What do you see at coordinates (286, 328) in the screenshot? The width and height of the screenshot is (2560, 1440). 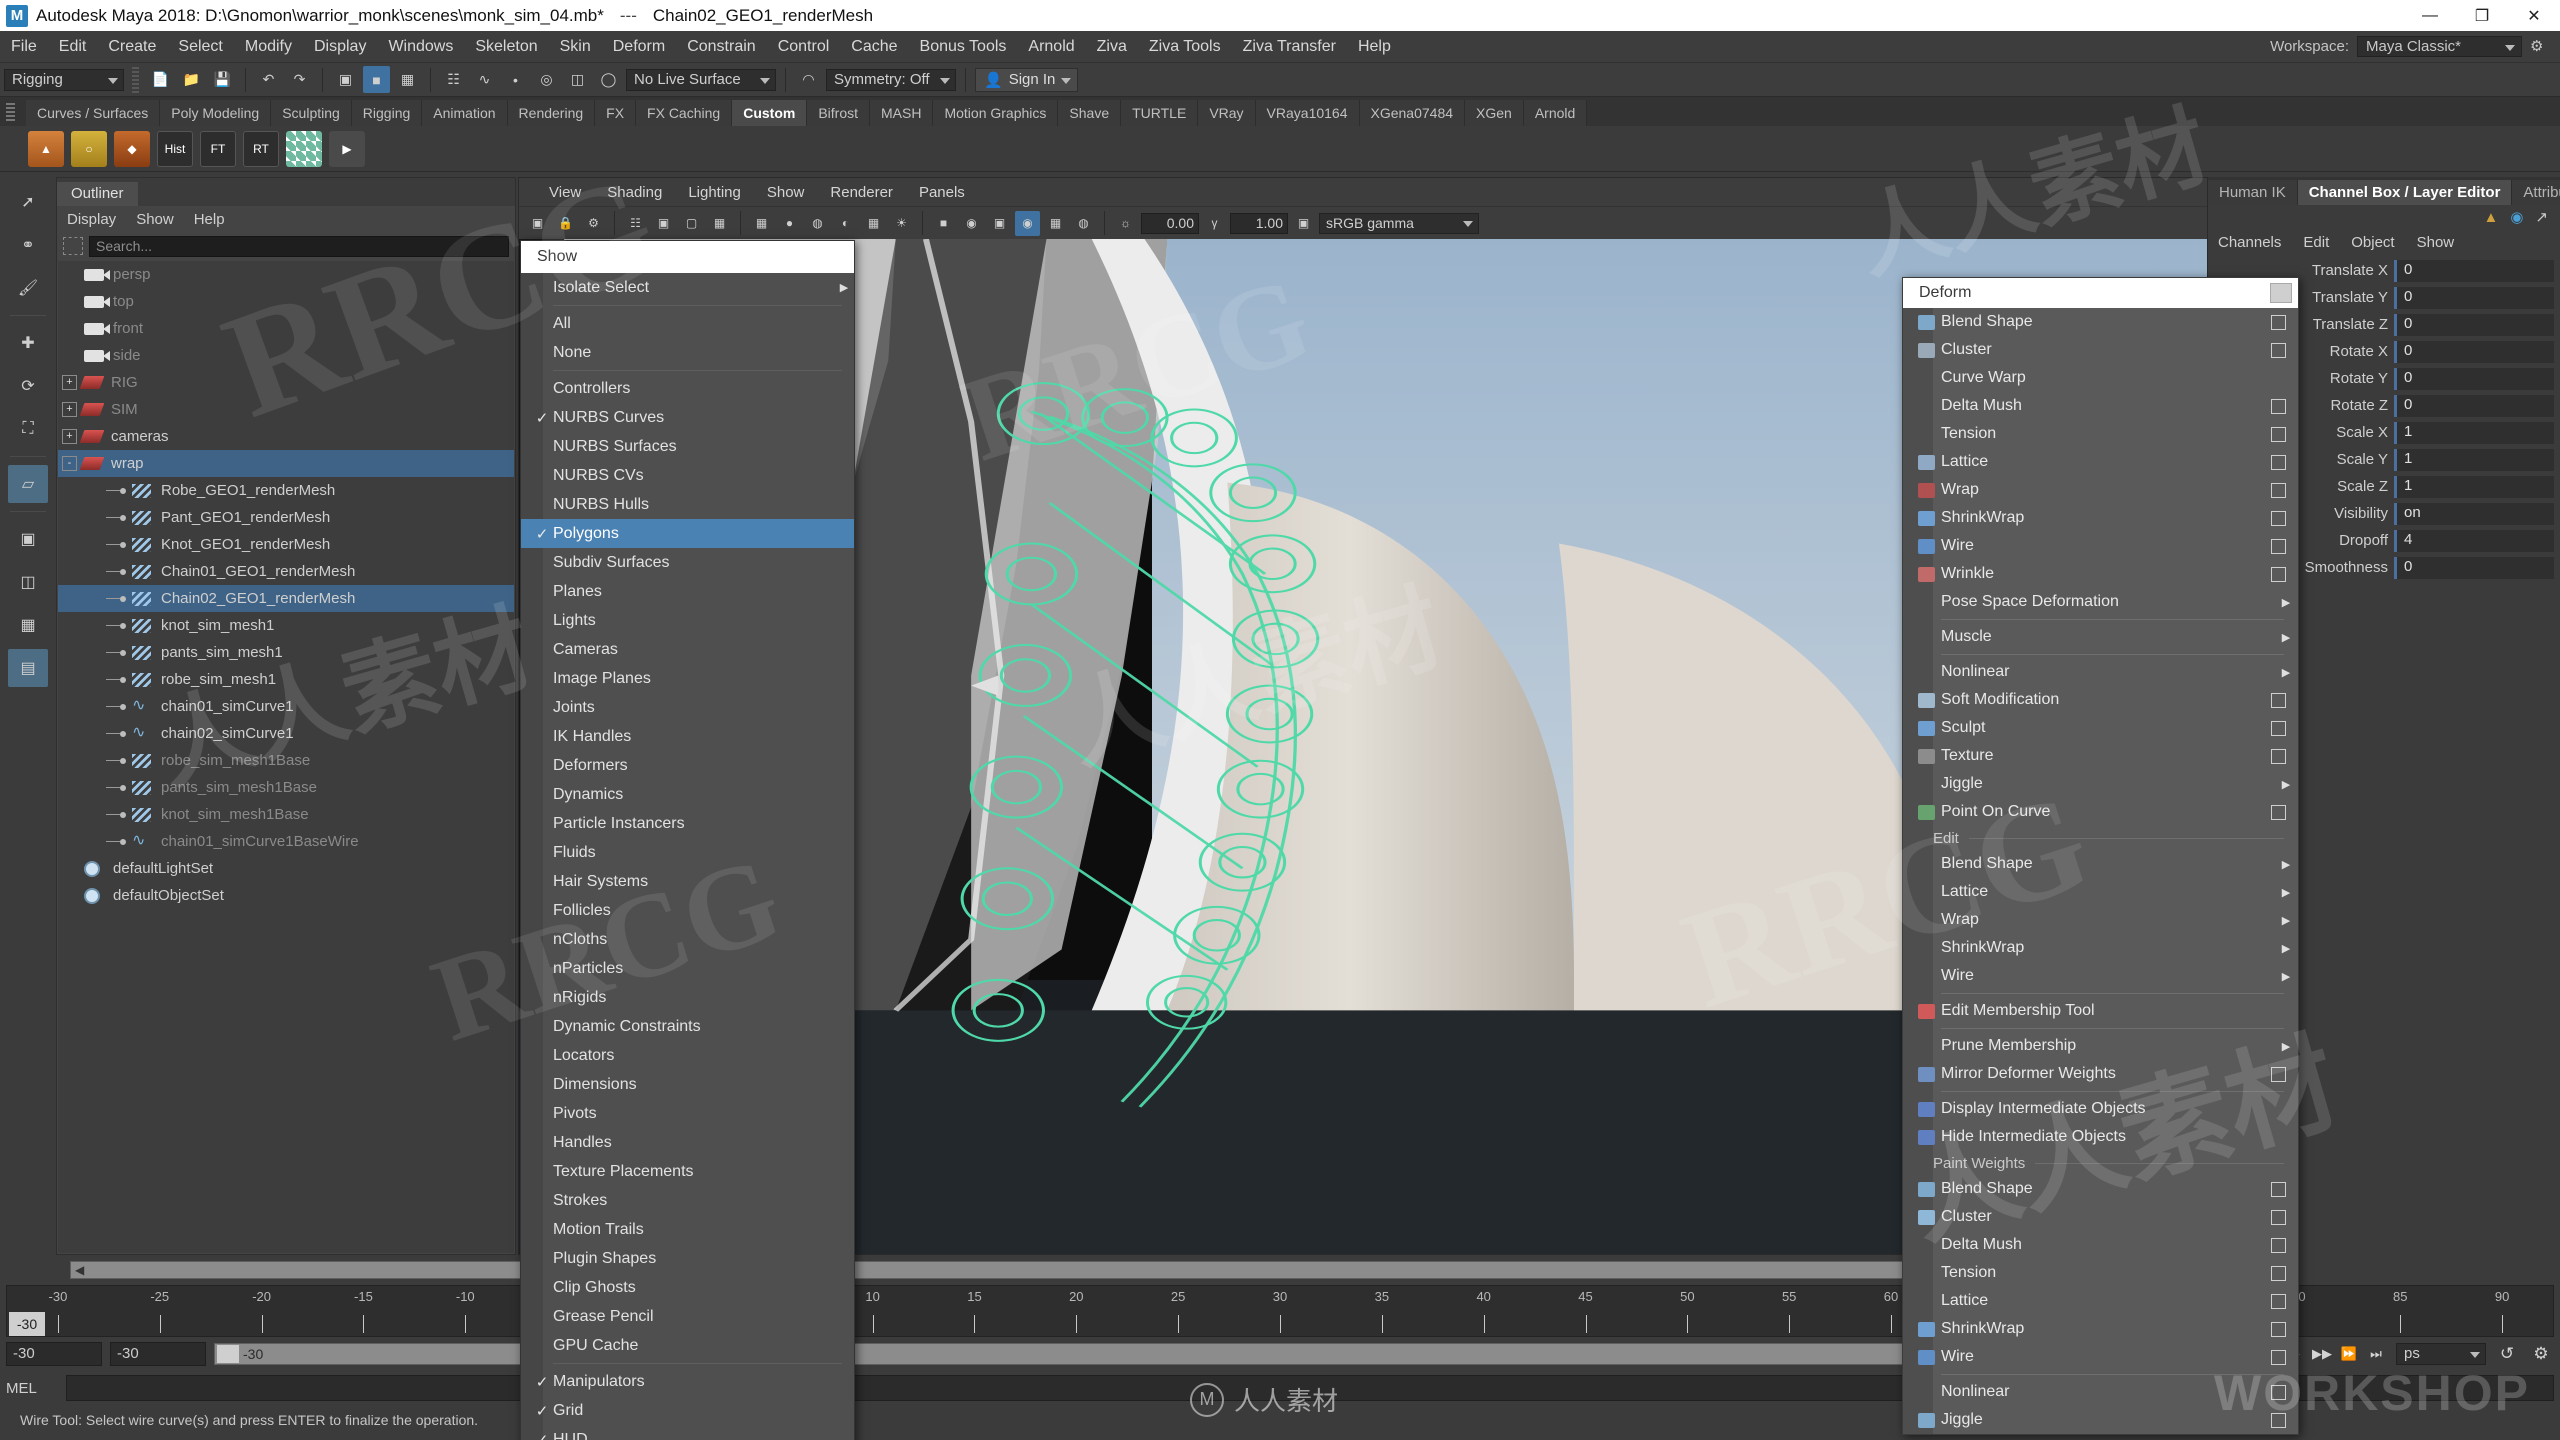 I see `outliner-row: front` at bounding box center [286, 328].